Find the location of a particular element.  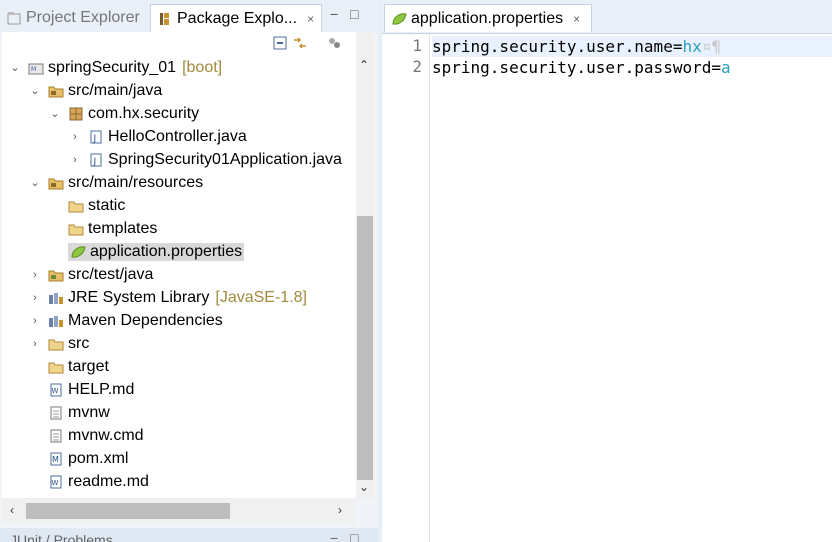

tree-item-src-main-java: ⌄ src/main/java is located at coordinates (95, 90).